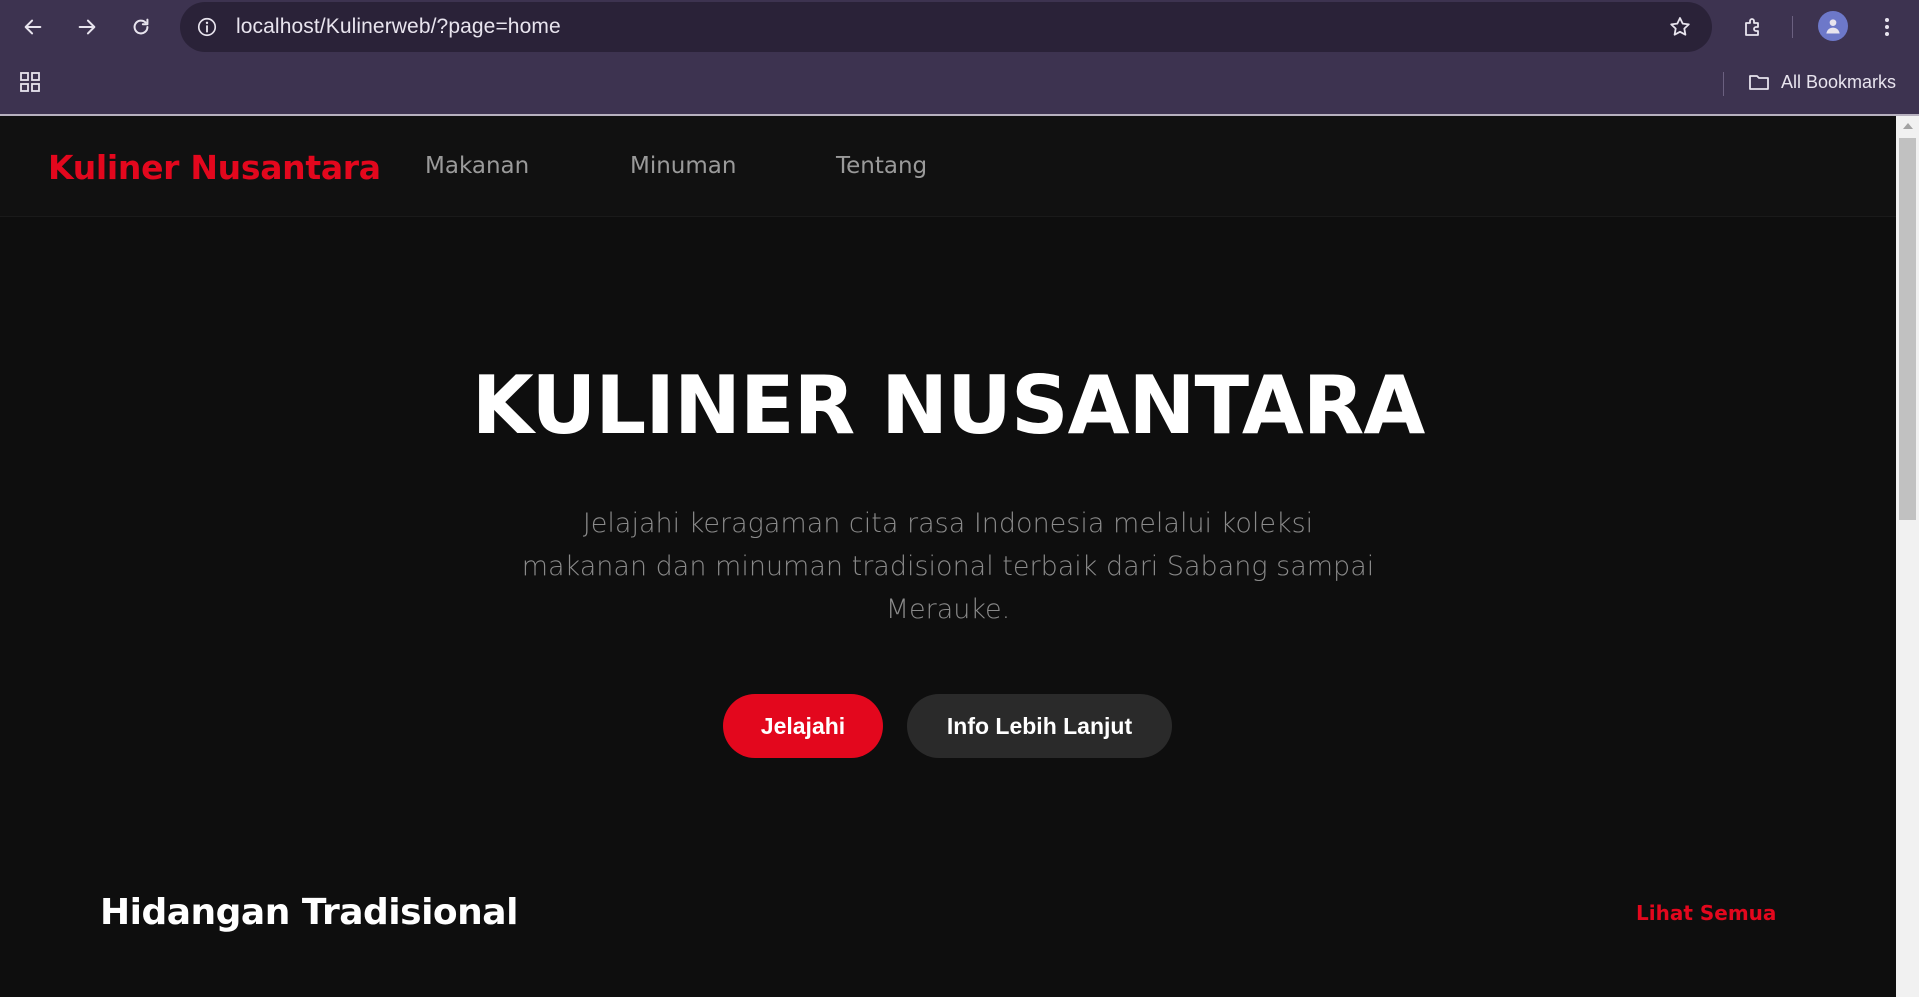 The height and width of the screenshot is (997, 1919). What do you see at coordinates (1907, 126) in the screenshot?
I see `scroll-up-arrow-icon` at bounding box center [1907, 126].